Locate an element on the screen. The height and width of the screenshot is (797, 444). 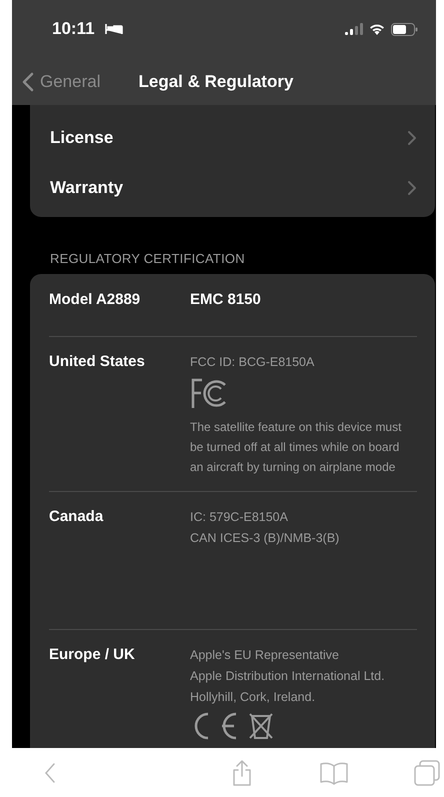
page-title: Legal & Regulatory is located at coordinates (216, 82).